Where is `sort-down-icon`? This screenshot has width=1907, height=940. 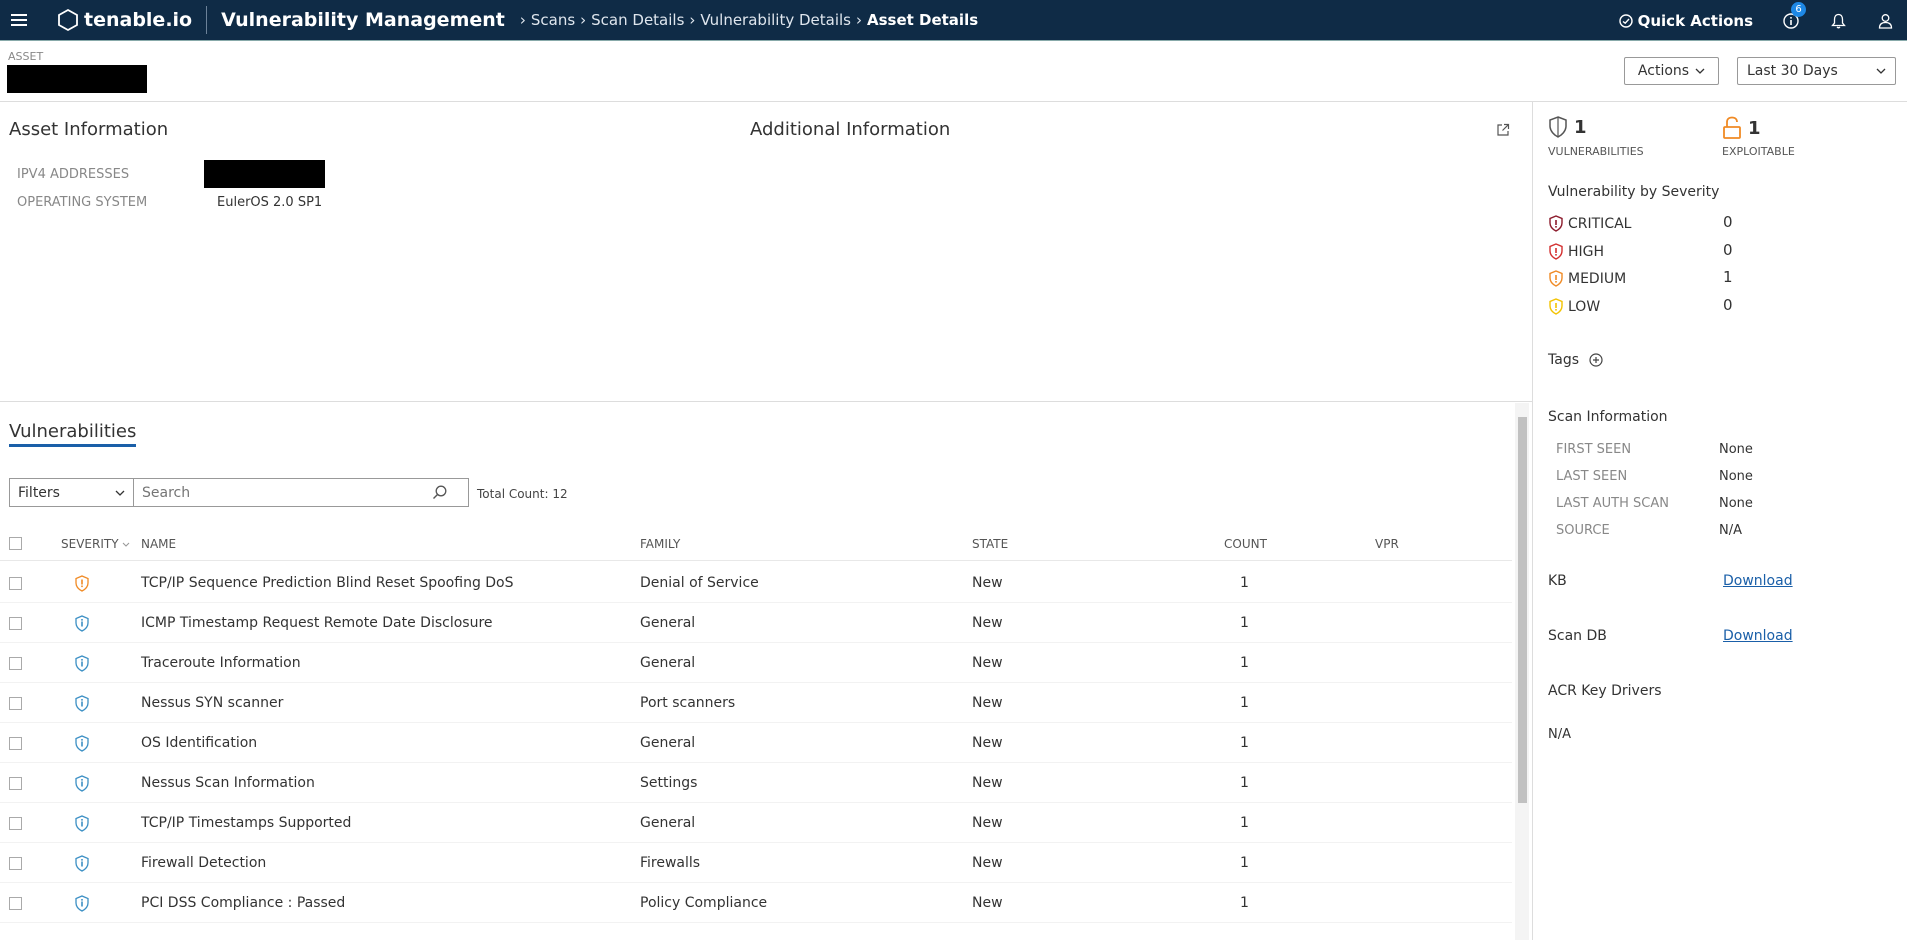 sort-down-icon is located at coordinates (125, 544).